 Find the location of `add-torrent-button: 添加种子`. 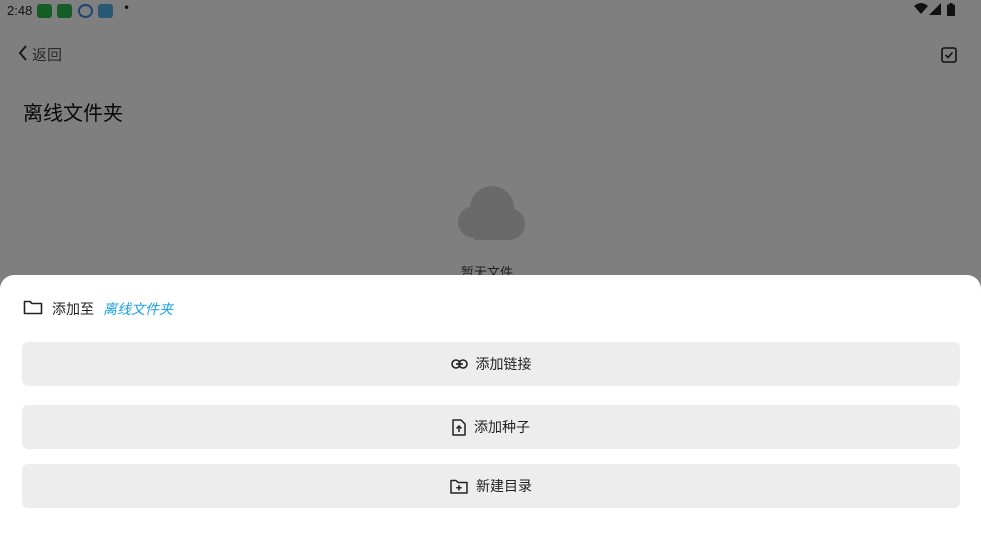

add-torrent-button: 添加种子 is located at coordinates (491, 427).